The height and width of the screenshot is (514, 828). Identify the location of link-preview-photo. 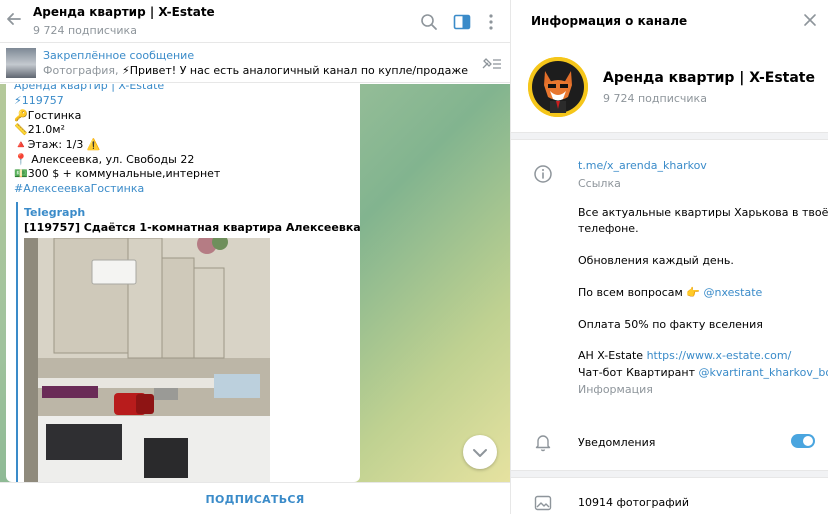
(147, 360).